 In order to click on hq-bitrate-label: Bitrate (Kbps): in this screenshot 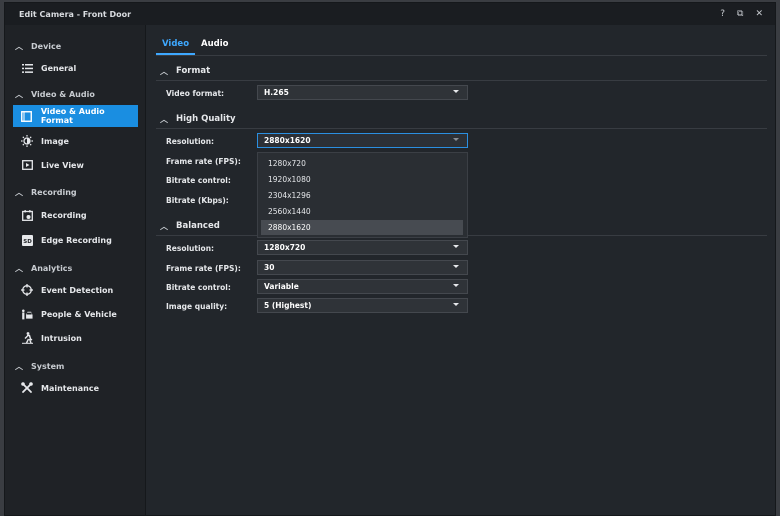, I will do `click(197, 200)`.